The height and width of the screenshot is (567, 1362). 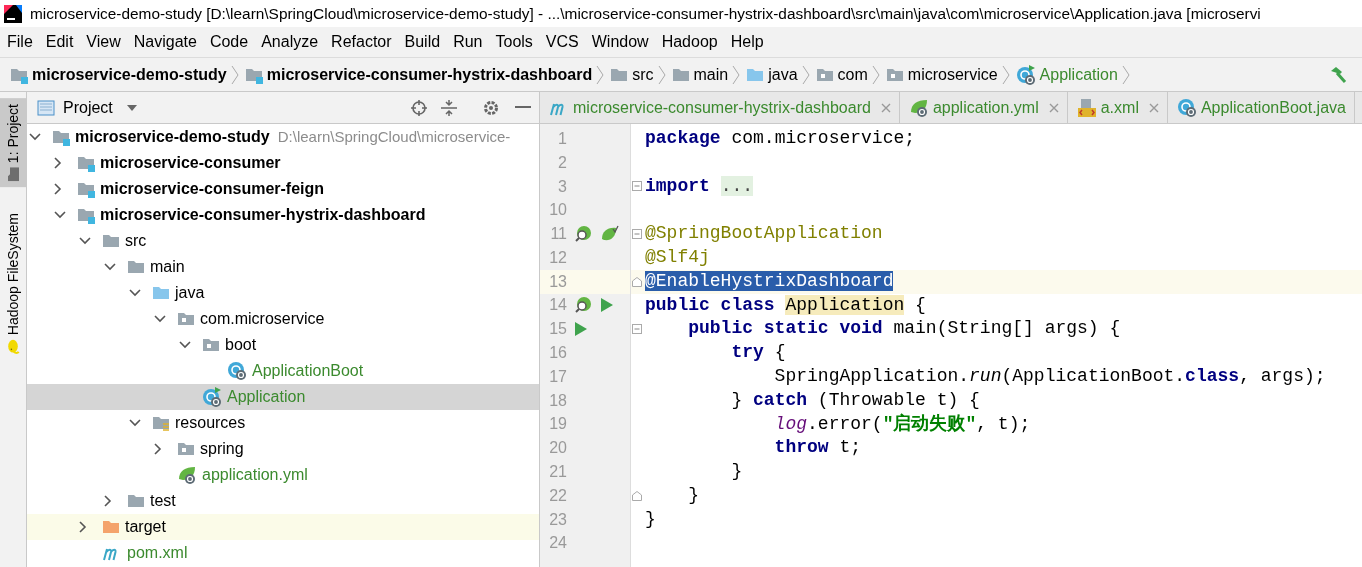 What do you see at coordinates (20, 42) in the screenshot?
I see `menu-item: File` at bounding box center [20, 42].